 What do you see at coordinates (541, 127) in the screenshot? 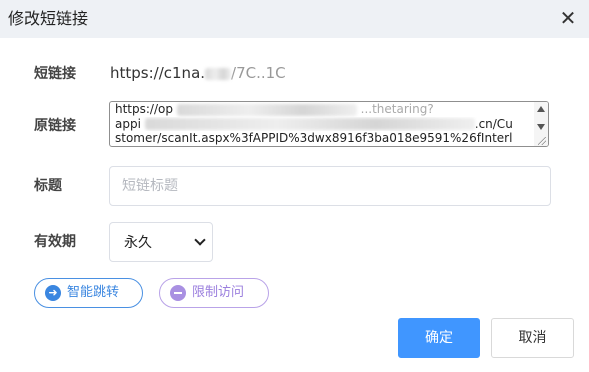
I see `scroll-down-icon` at bounding box center [541, 127].